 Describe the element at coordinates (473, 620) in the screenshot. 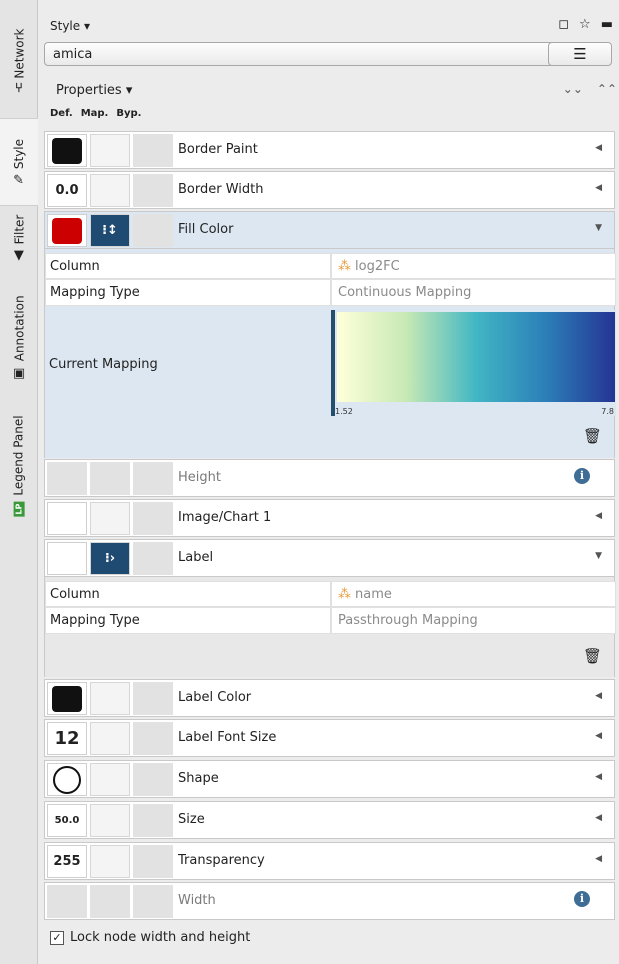

I see `mapping-type-select: Passthrough Mapping` at that location.